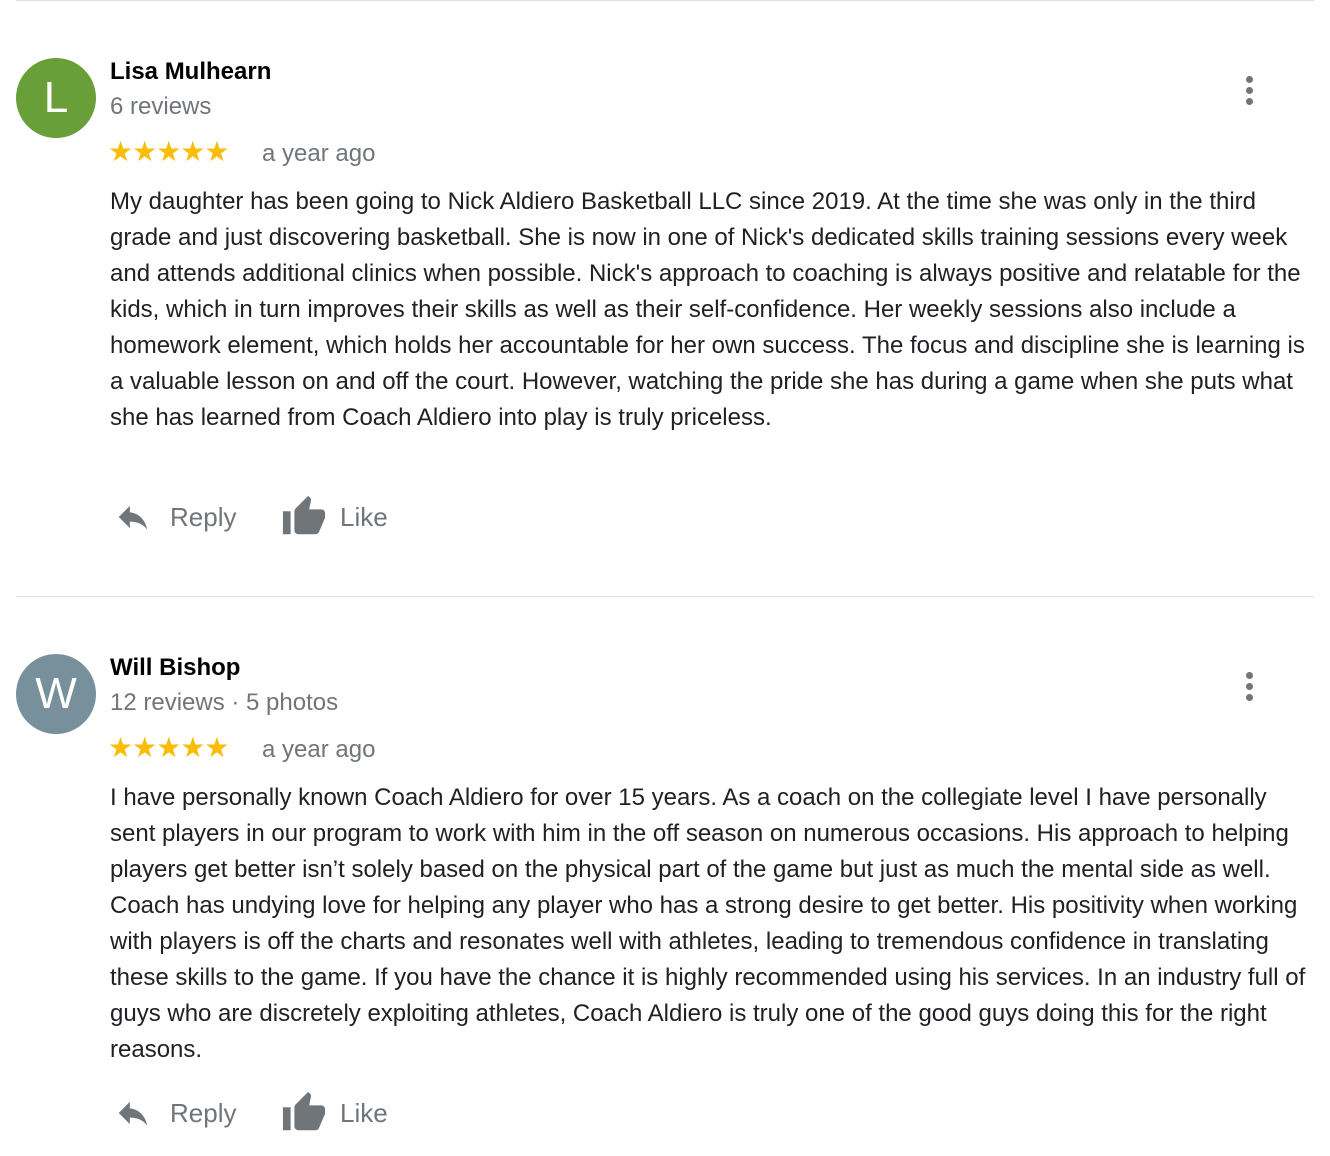  Describe the element at coordinates (161, 106) in the screenshot. I see `reviewer-meta: 6 reviews` at that location.